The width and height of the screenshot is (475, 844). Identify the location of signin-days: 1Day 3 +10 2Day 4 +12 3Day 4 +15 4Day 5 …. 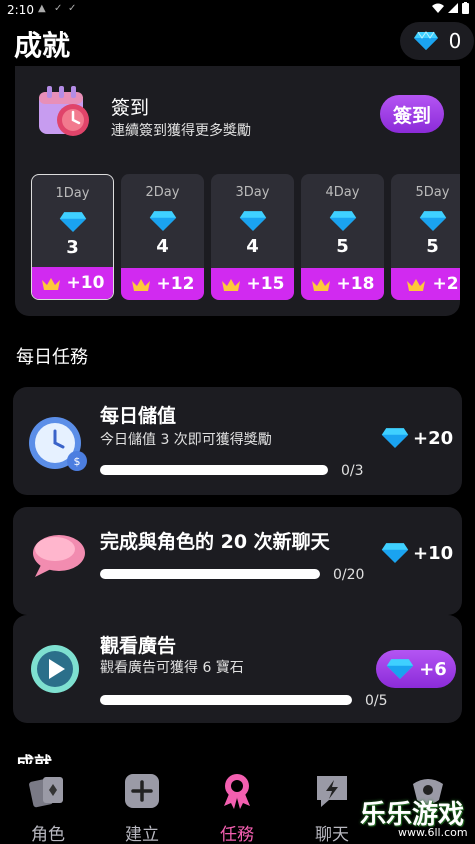
(245, 237).